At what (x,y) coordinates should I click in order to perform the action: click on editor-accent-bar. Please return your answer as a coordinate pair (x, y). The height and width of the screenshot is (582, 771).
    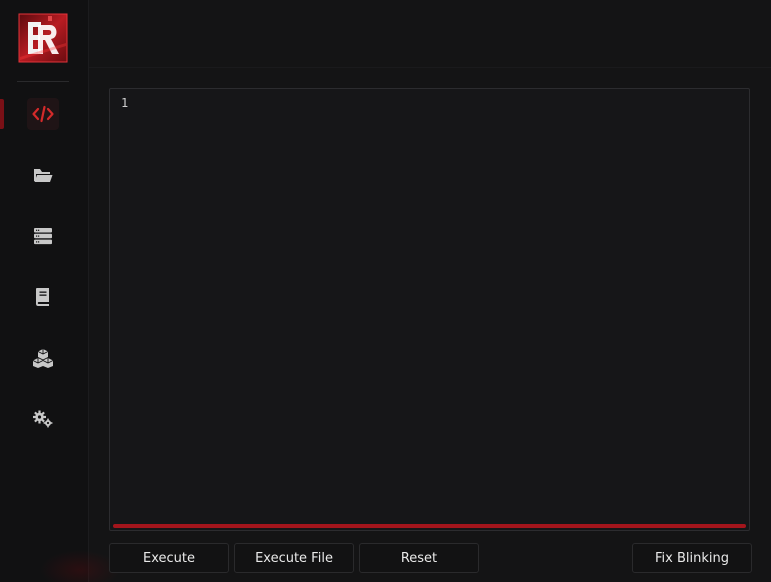
    Looking at the image, I should click on (429, 526).